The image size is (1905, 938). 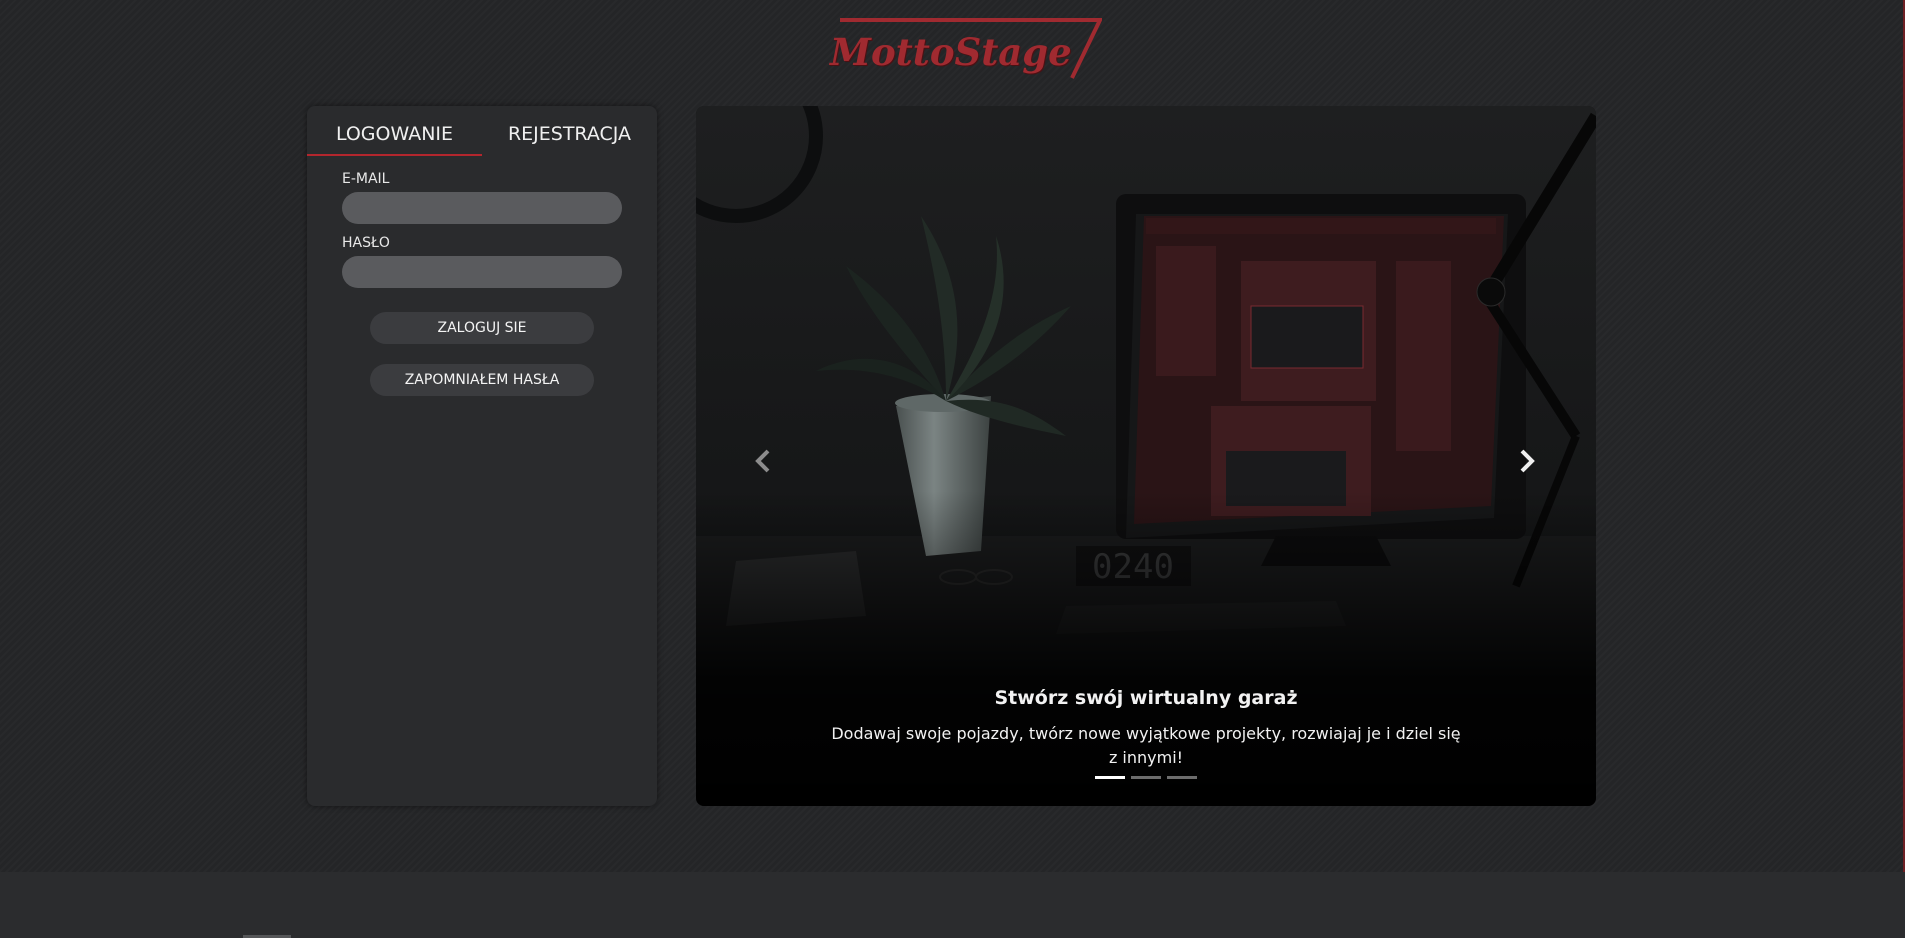 I want to click on chevron-right-icon, so click(x=1527, y=461).